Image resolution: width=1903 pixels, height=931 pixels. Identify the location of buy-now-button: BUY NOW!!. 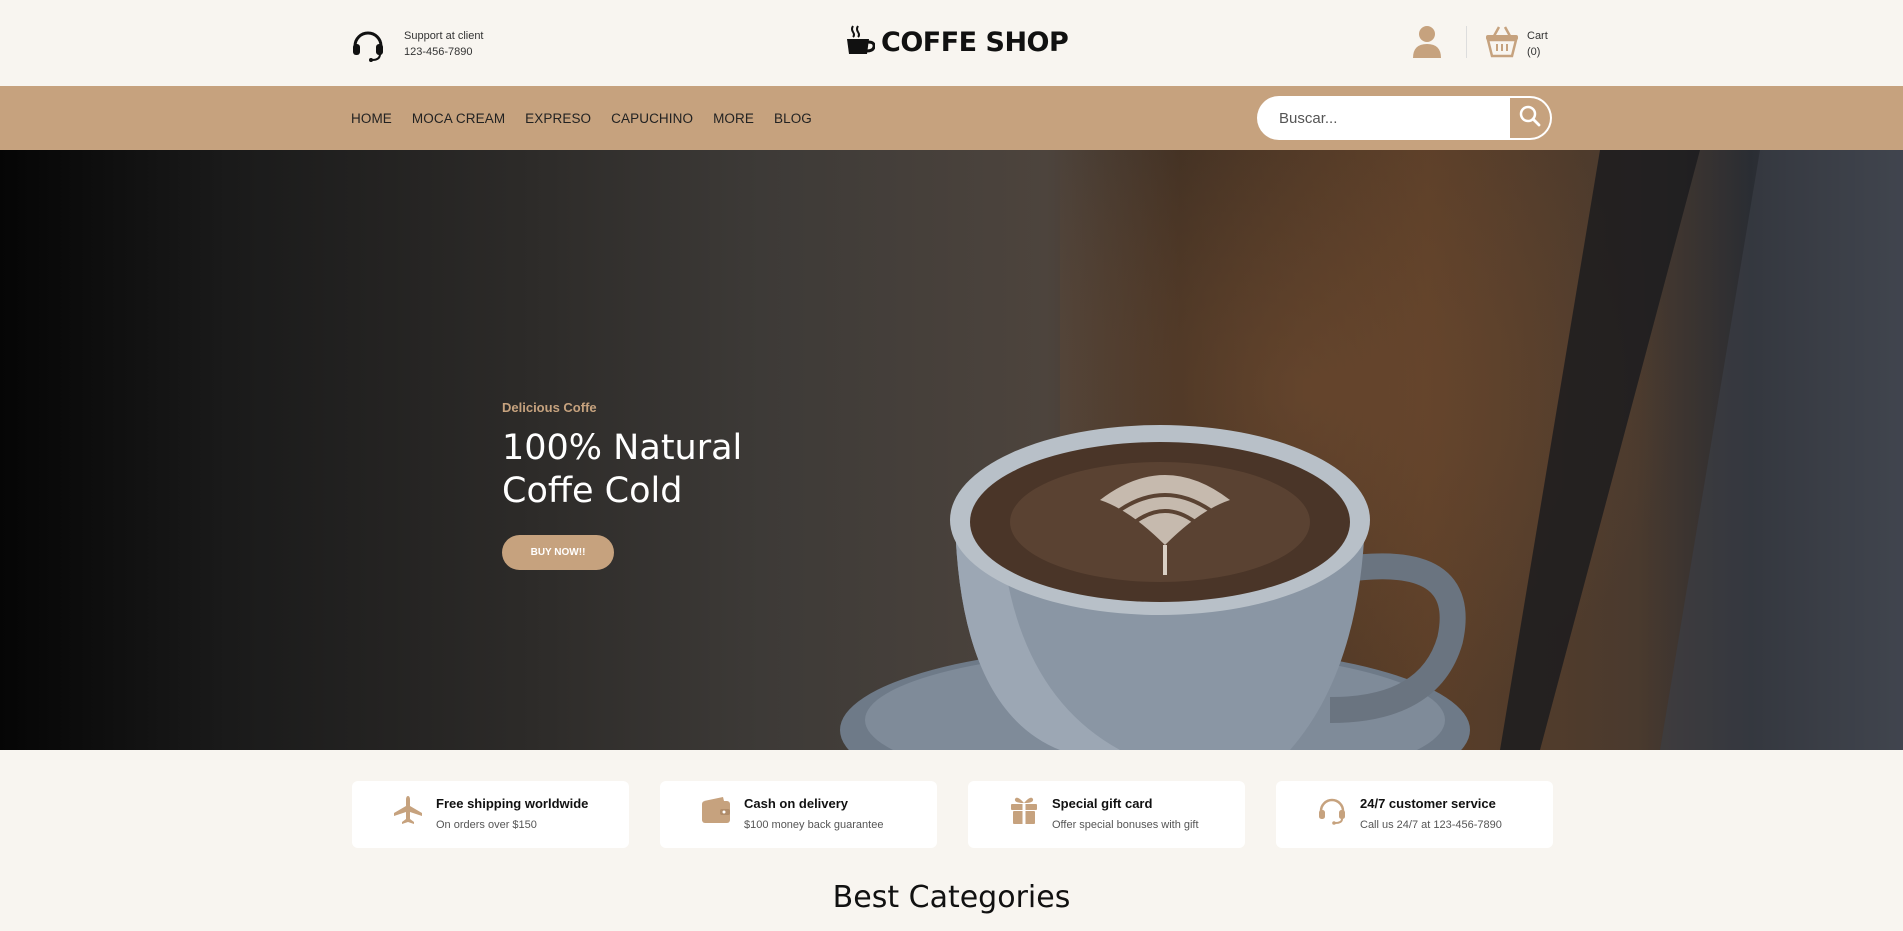
(558, 552).